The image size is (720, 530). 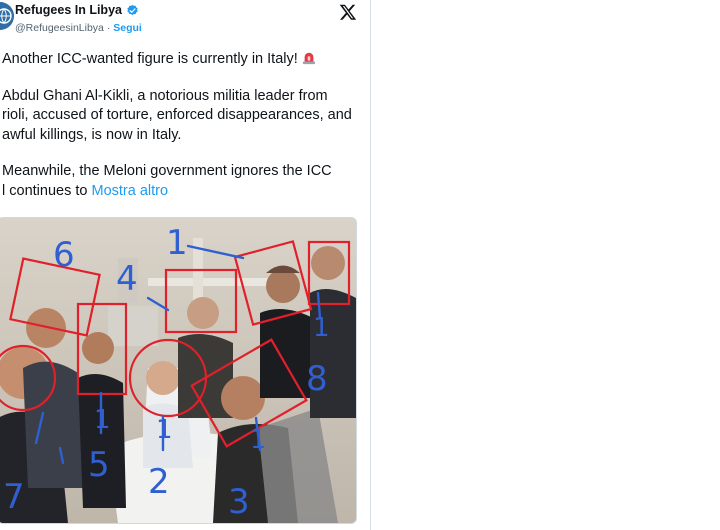 I want to click on annotation-number: 6, so click(x=64, y=255).